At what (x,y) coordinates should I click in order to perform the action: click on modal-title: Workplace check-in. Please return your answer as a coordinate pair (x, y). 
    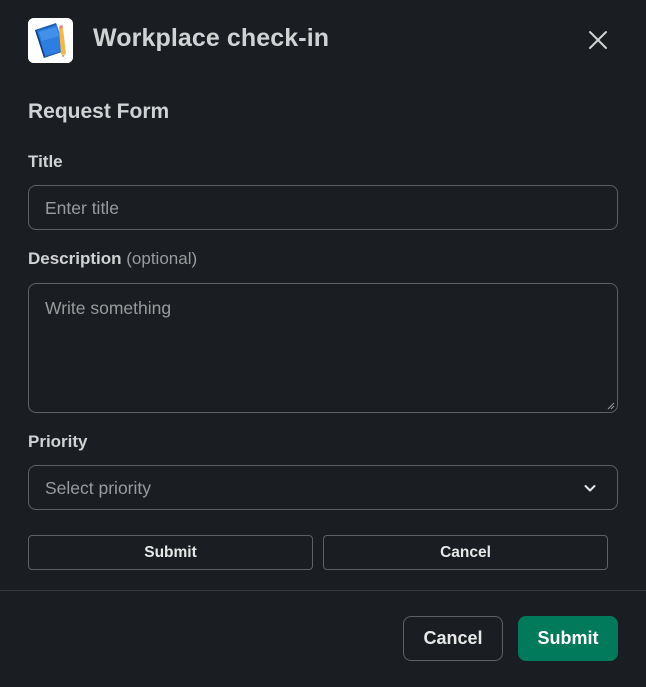
    Looking at the image, I should click on (211, 38).